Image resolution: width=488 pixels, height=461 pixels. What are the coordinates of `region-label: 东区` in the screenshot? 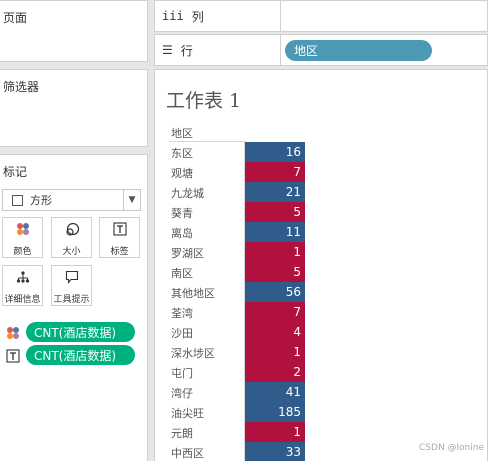 It's located at (182, 153).